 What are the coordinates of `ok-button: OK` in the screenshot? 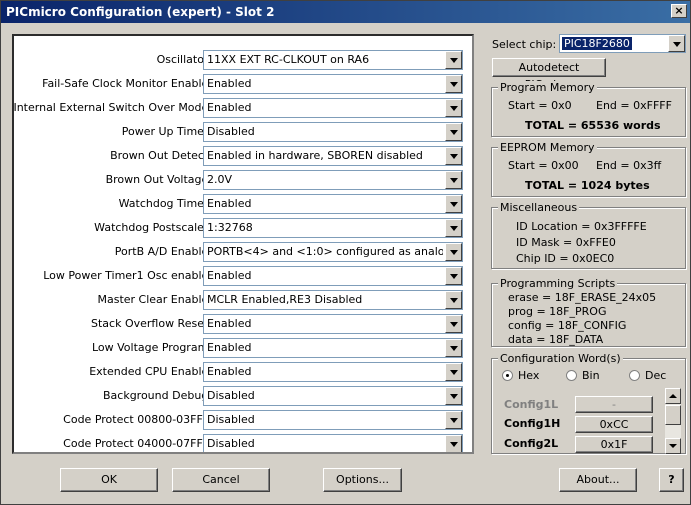 It's located at (109, 480).